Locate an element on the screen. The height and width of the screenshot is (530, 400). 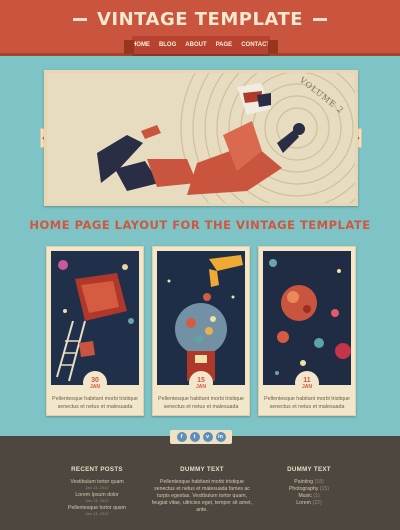
categories-heading: DUMMY TEXT is located at coordinates (309, 469).